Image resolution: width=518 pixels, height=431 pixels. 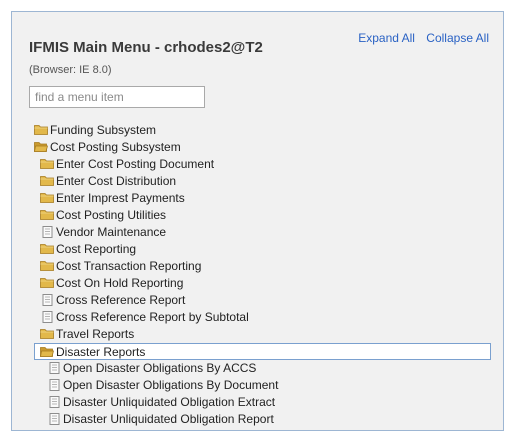 I want to click on expand-all-link: Expand All, so click(x=386, y=38).